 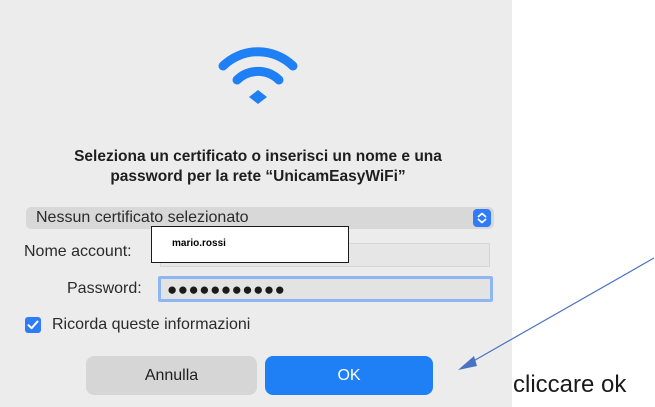 What do you see at coordinates (258, 176) in the screenshot?
I see `prompt-line-2: password per la rete “UnicamEasyWiFi”` at bounding box center [258, 176].